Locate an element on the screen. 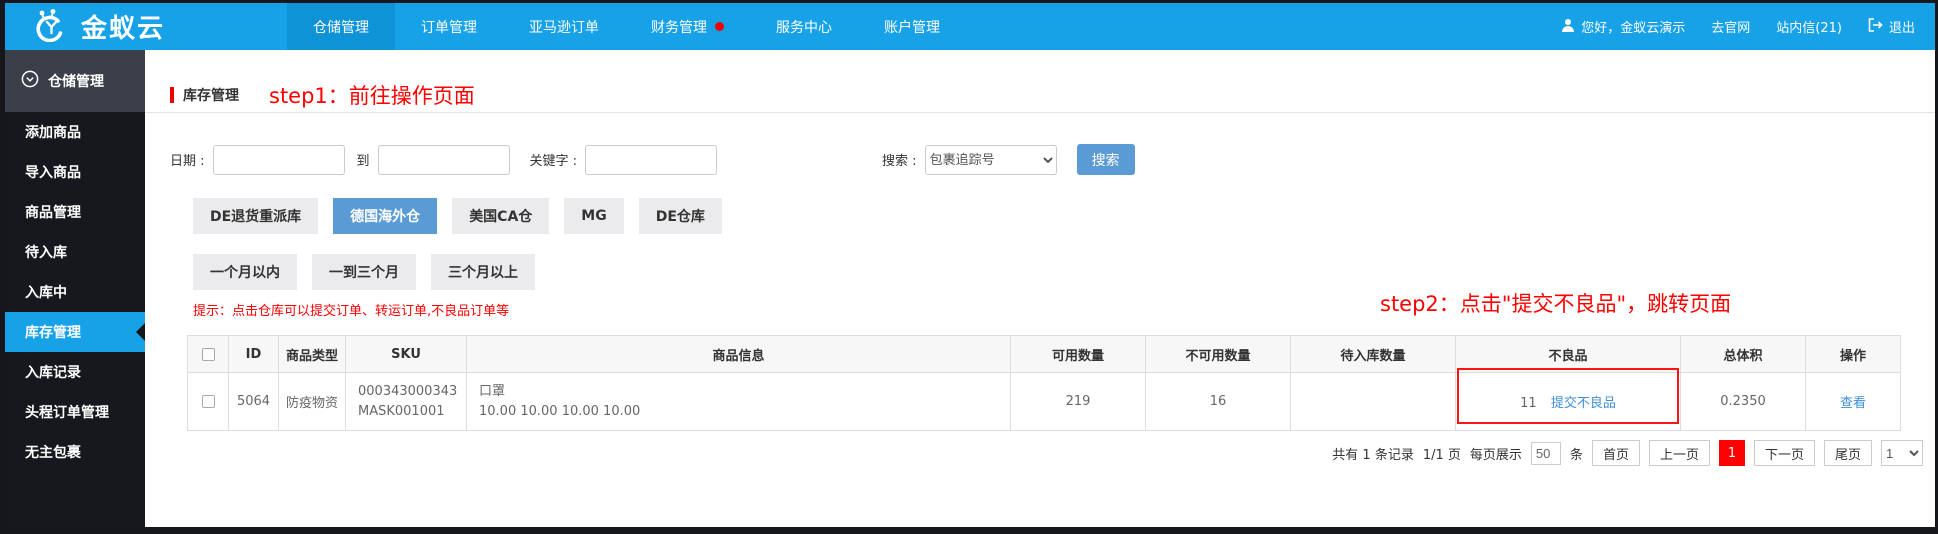 This screenshot has width=1938, height=534. tab-label: MG is located at coordinates (594, 216).